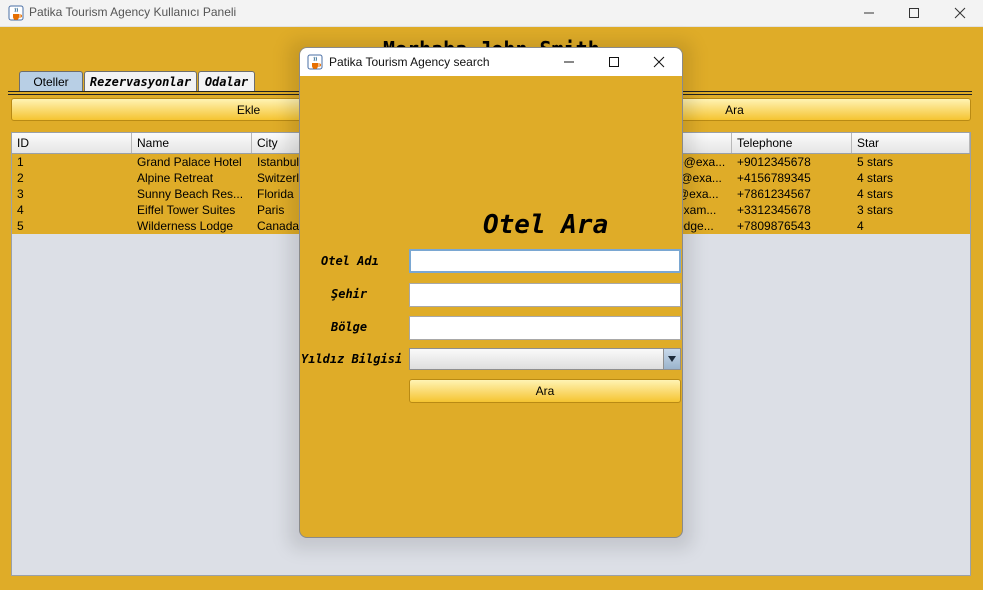  I want to click on region-input, so click(545, 328).